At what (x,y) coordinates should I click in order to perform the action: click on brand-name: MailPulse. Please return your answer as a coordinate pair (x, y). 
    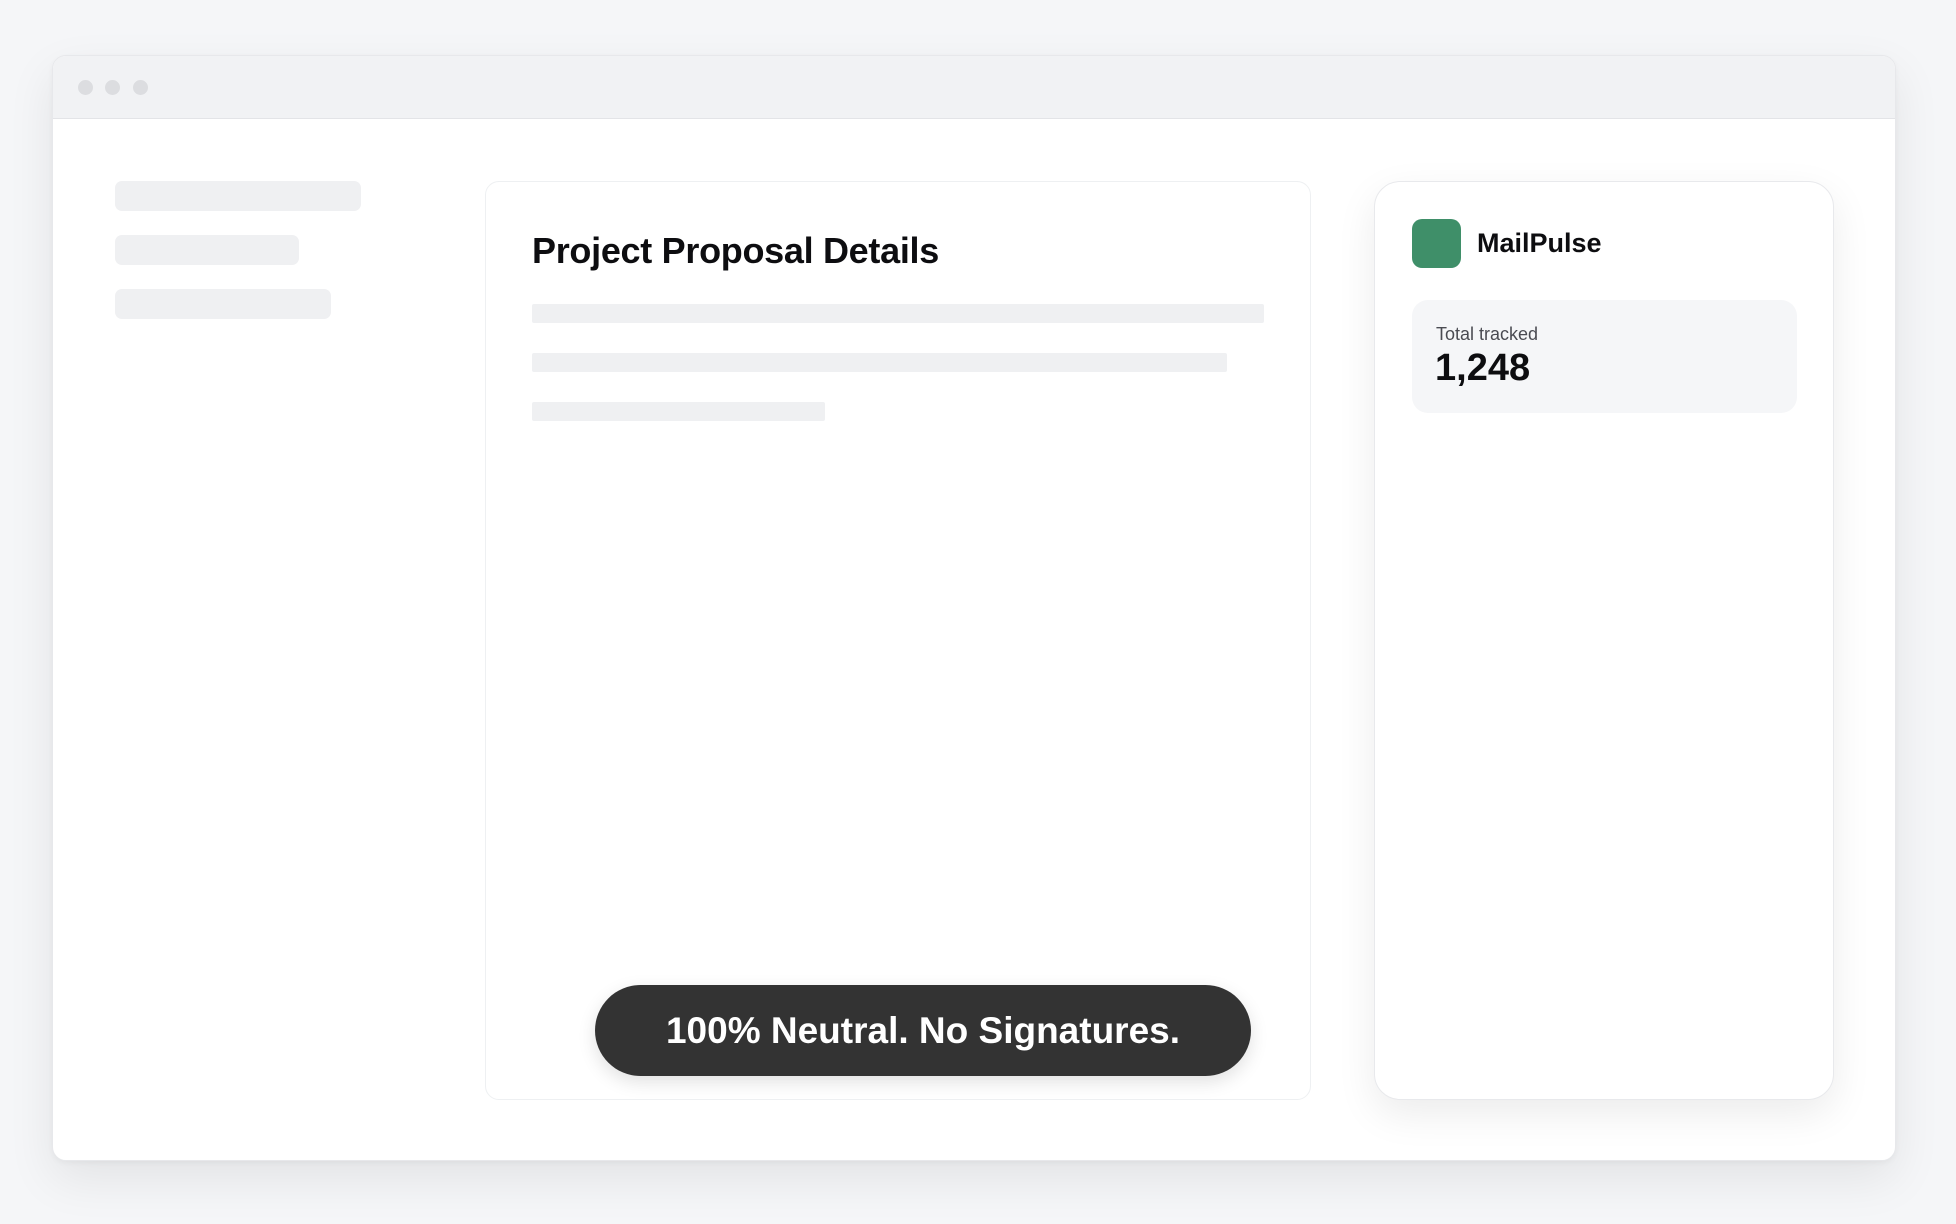
    Looking at the image, I should click on (1539, 243).